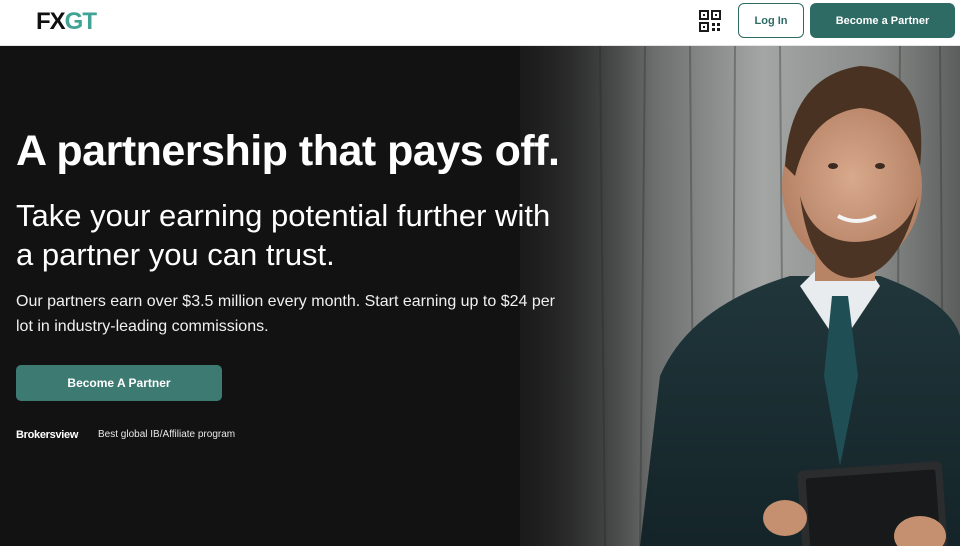 The image size is (960, 546). What do you see at coordinates (710, 21) in the screenshot?
I see `qr-code-icon` at bounding box center [710, 21].